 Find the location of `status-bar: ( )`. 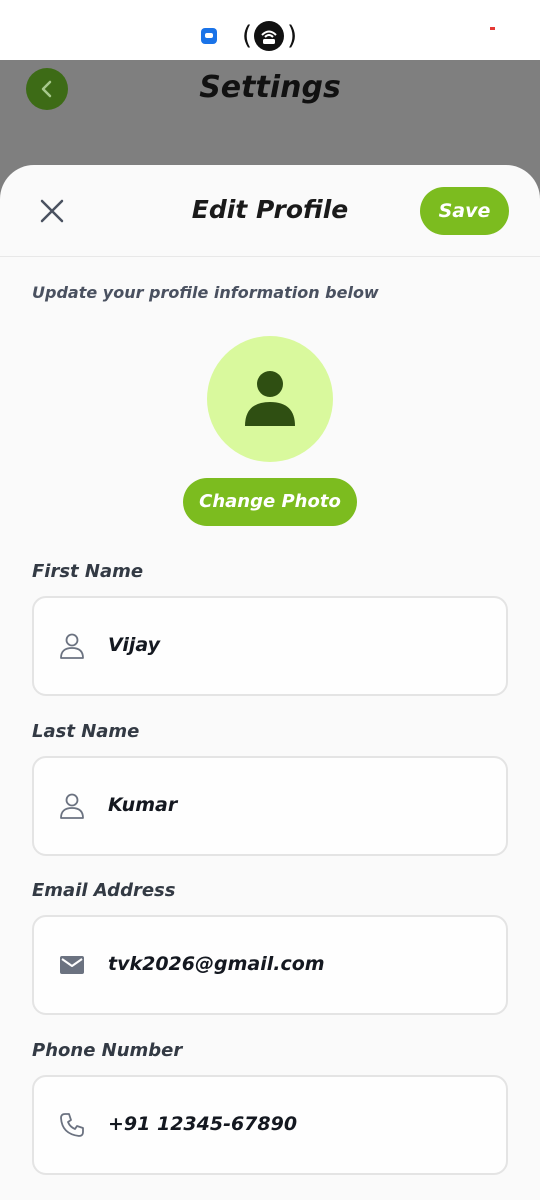

status-bar: ( ) is located at coordinates (270, 30).